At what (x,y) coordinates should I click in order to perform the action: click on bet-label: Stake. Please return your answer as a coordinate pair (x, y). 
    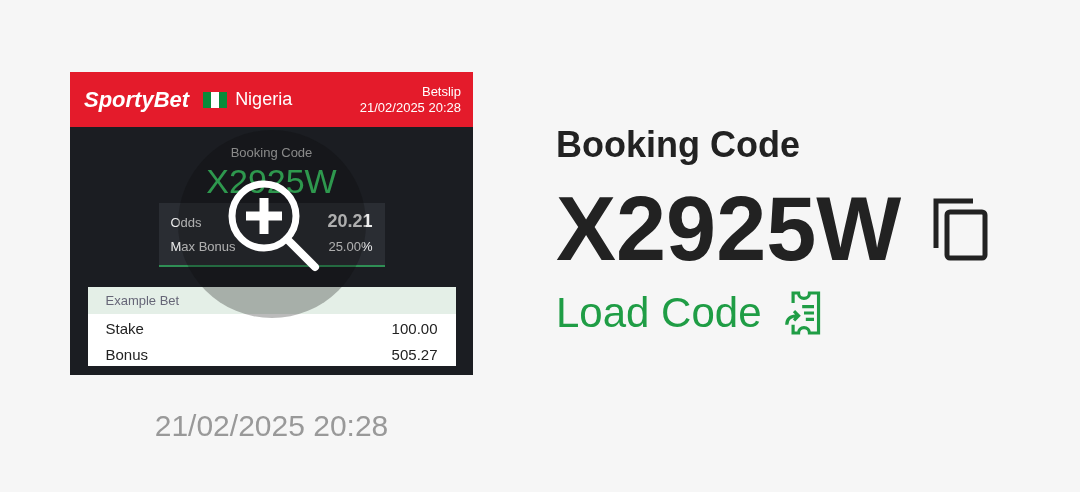
    Looking at the image, I should click on (124, 329).